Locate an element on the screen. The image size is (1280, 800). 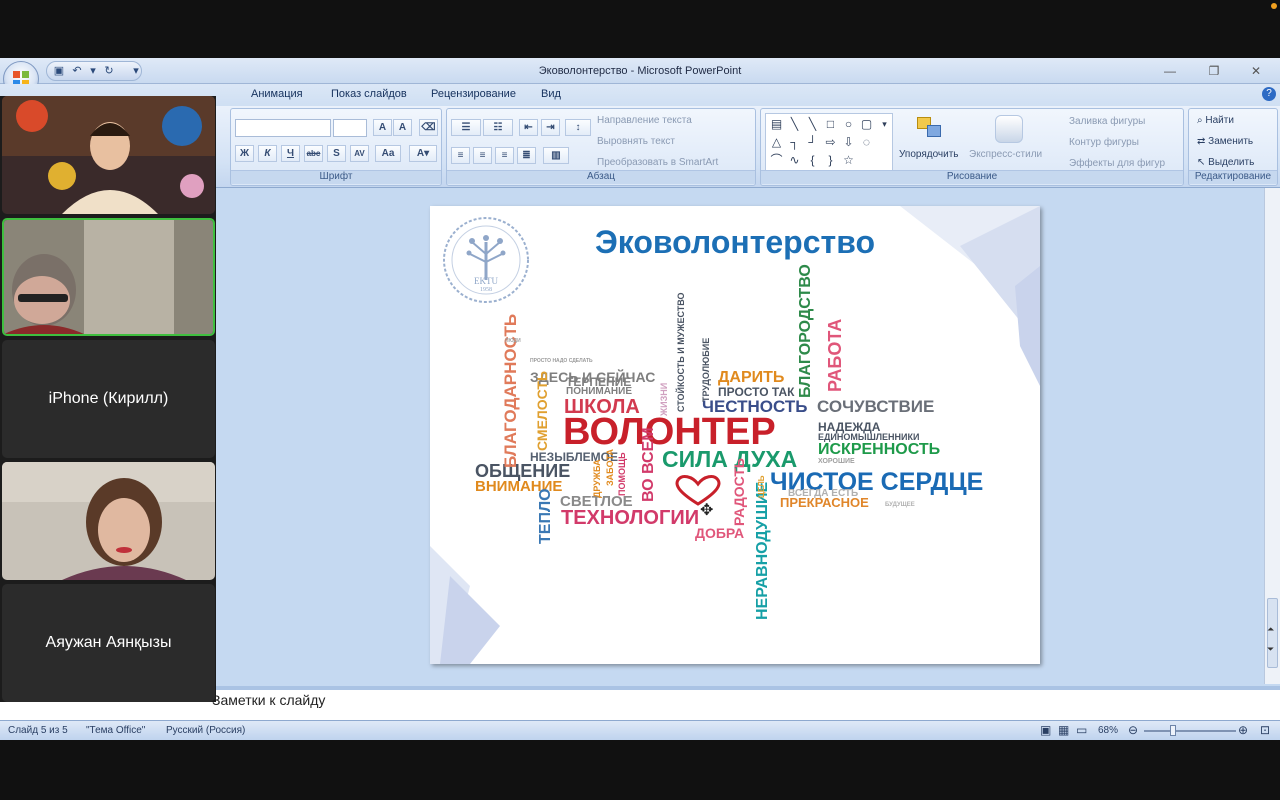
find-button: ⌕ Найти is located at coordinates (1215, 120).